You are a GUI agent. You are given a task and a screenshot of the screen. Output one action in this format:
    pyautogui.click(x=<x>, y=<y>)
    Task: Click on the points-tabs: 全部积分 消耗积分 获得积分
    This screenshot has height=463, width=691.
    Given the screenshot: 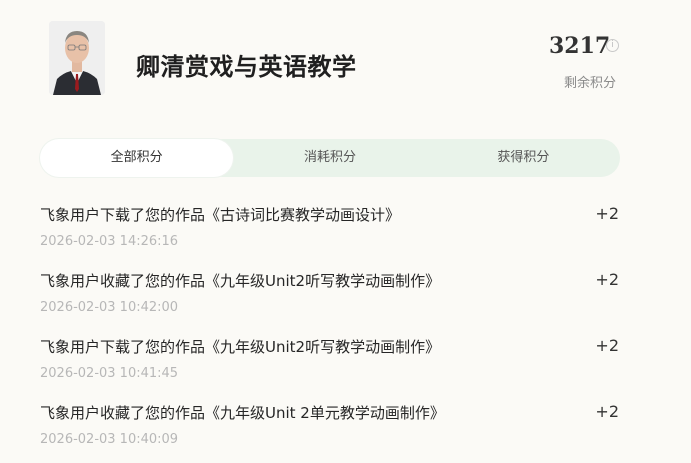 What is the action you would take?
    pyautogui.click(x=330, y=158)
    